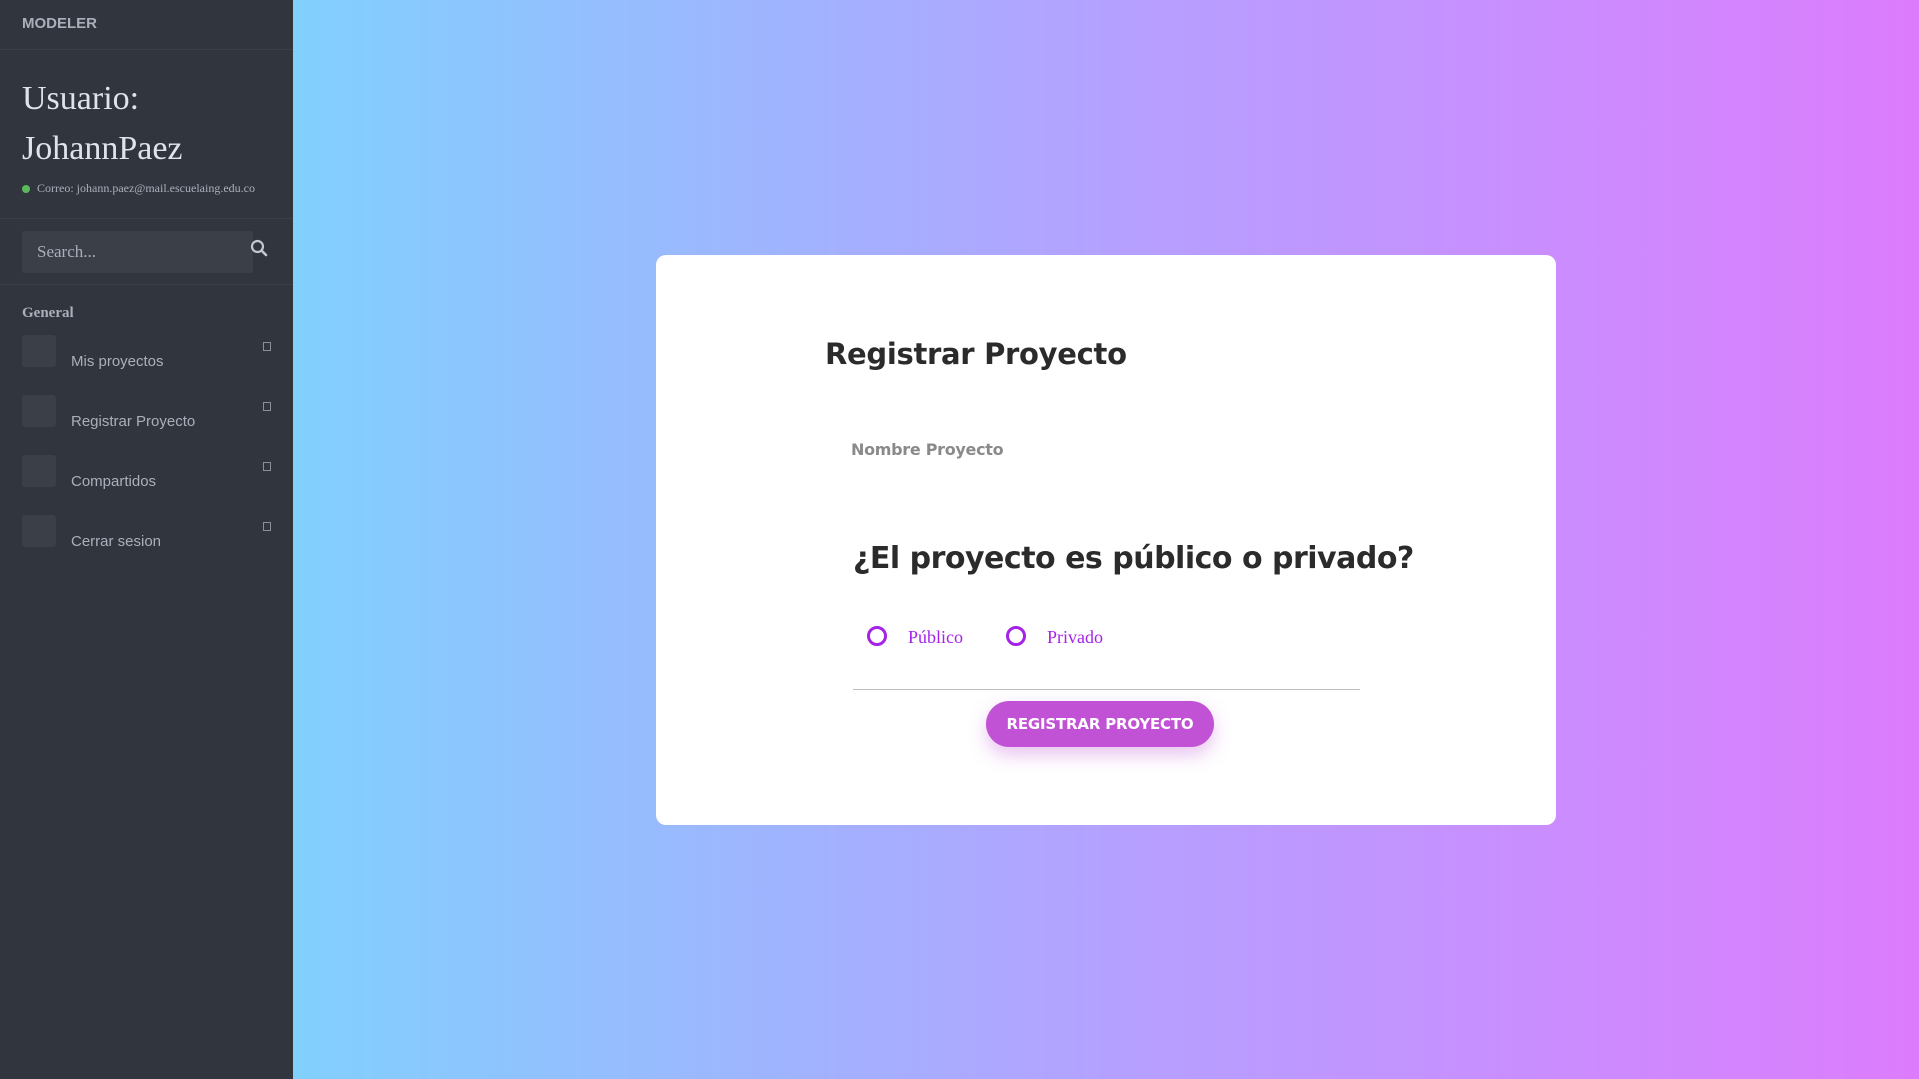 This screenshot has height=1079, width=1919. I want to click on radio-label: Público, so click(936, 637).